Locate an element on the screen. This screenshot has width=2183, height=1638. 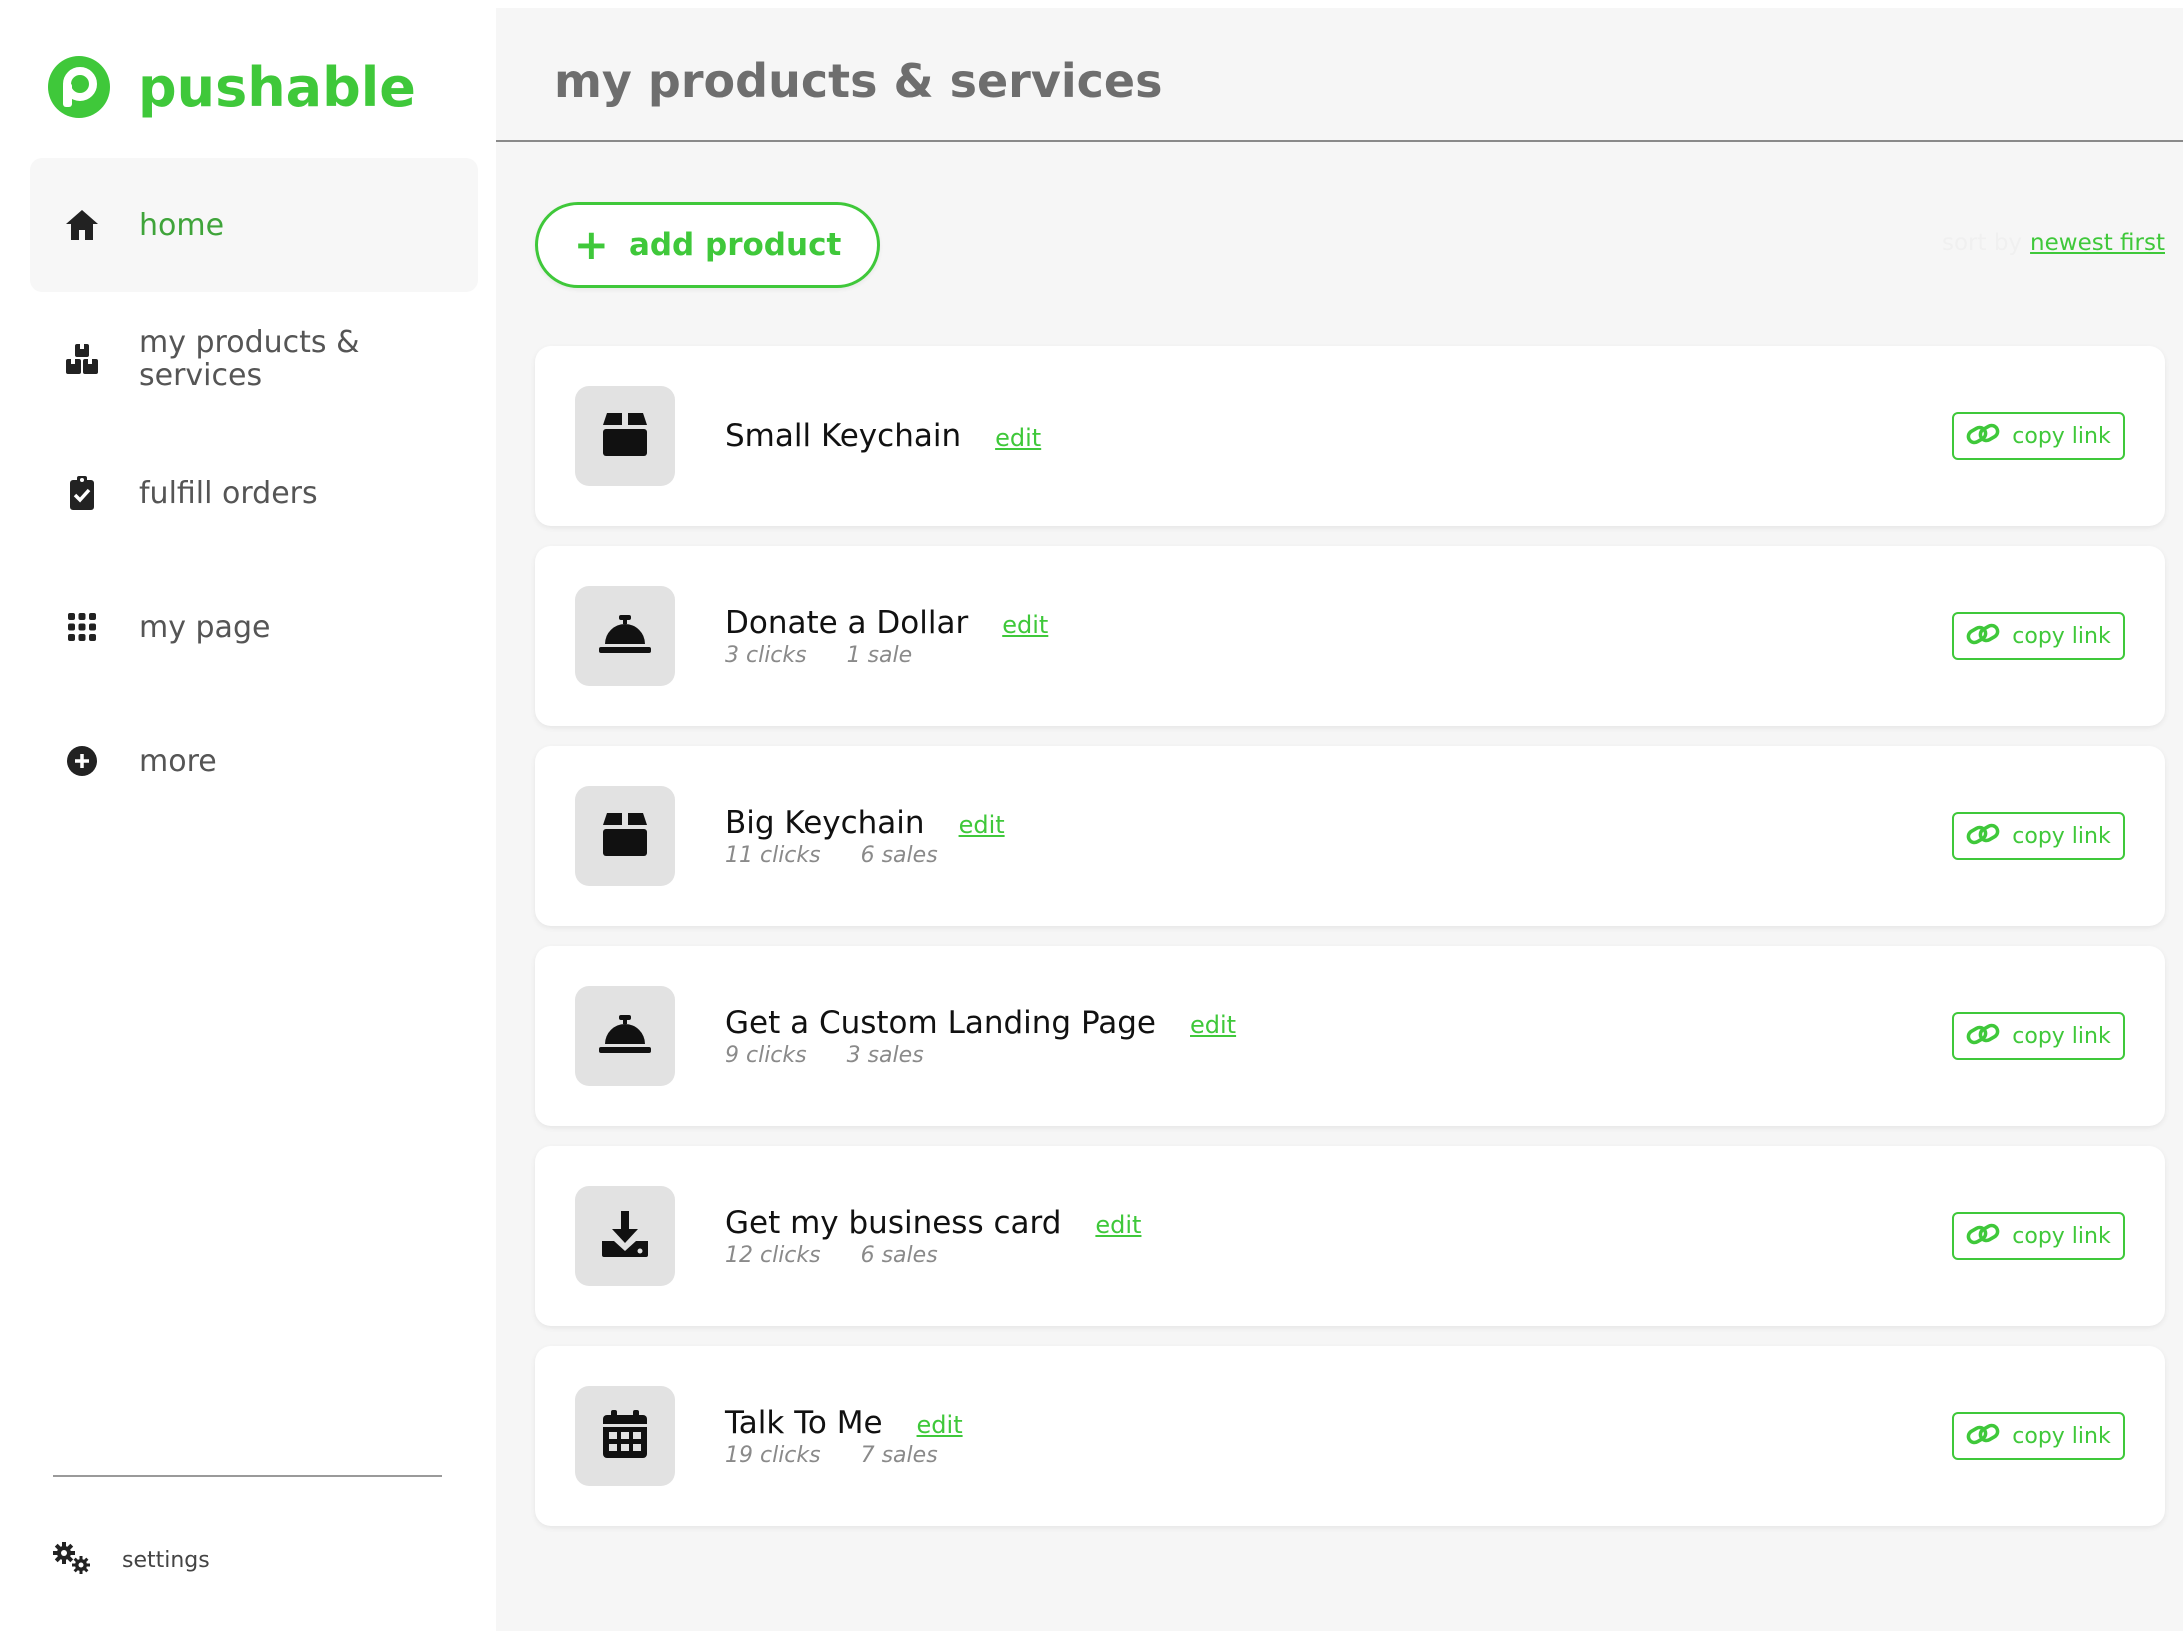
home-icon is located at coordinates (82, 225).